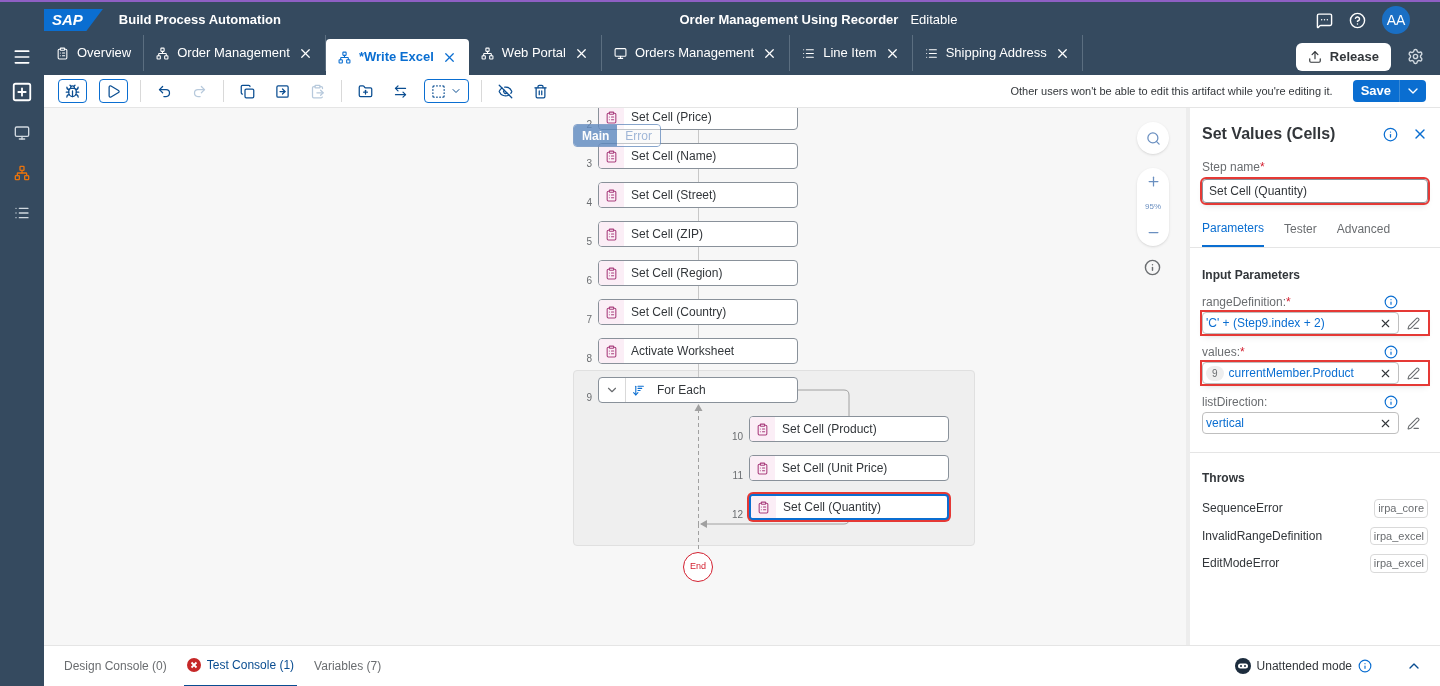 This screenshot has height=686, width=1440. Describe the element at coordinates (1315, 191) in the screenshot. I see `step-name-field: Set Cell (Quantity)` at that location.